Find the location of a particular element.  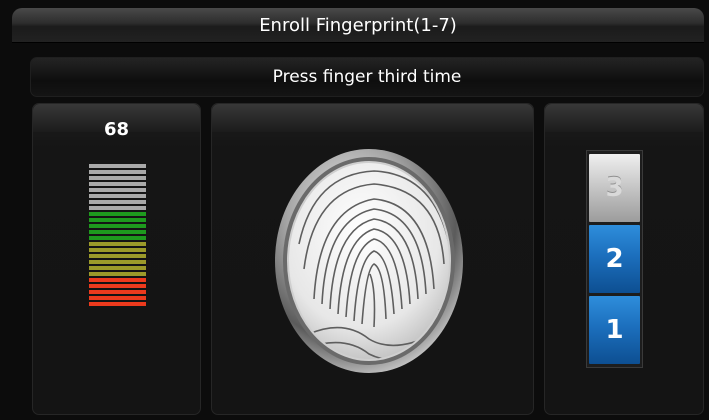

window-title-bar: Enroll Fingerprint(1-7) is located at coordinates (358, 25).